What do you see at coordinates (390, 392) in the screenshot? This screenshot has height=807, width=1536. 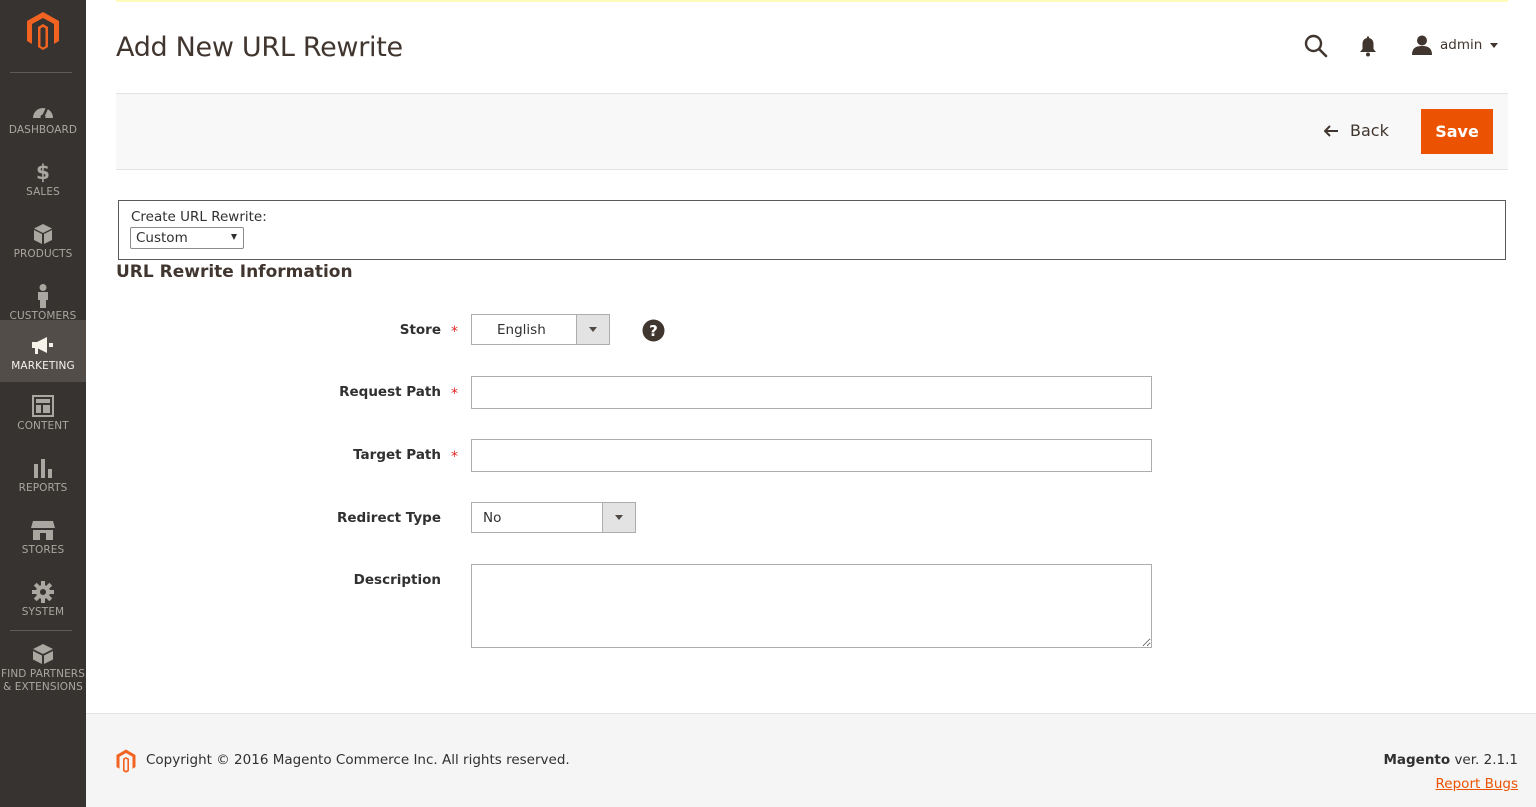 I see `request-path-label: Request Path` at bounding box center [390, 392].